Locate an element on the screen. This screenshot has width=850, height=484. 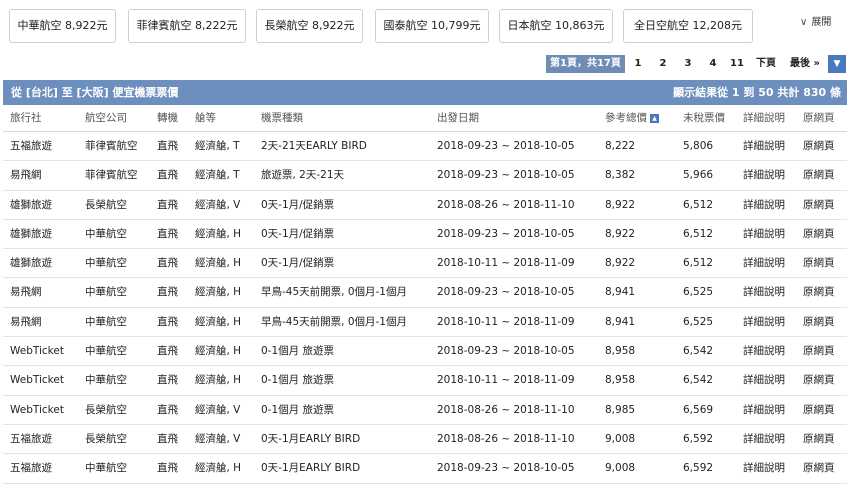
results-count: 顯示結果從 1 到 50 共計 830 條 is located at coordinates (757, 92).